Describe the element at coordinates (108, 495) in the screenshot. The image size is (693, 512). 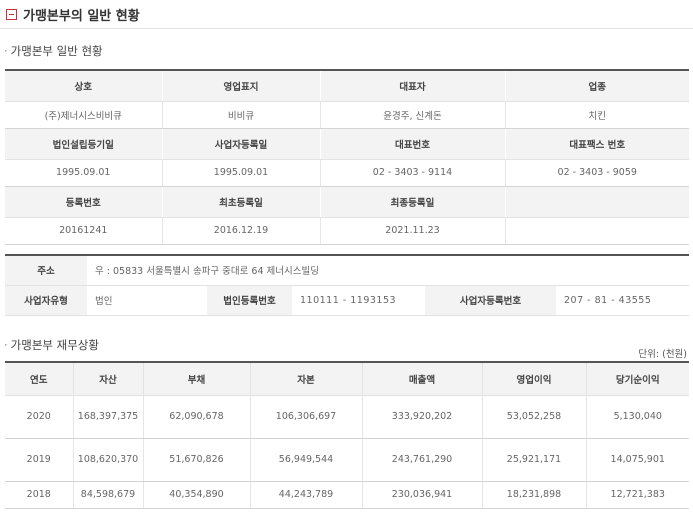
I see `cell-assets: 84,598,679` at that location.